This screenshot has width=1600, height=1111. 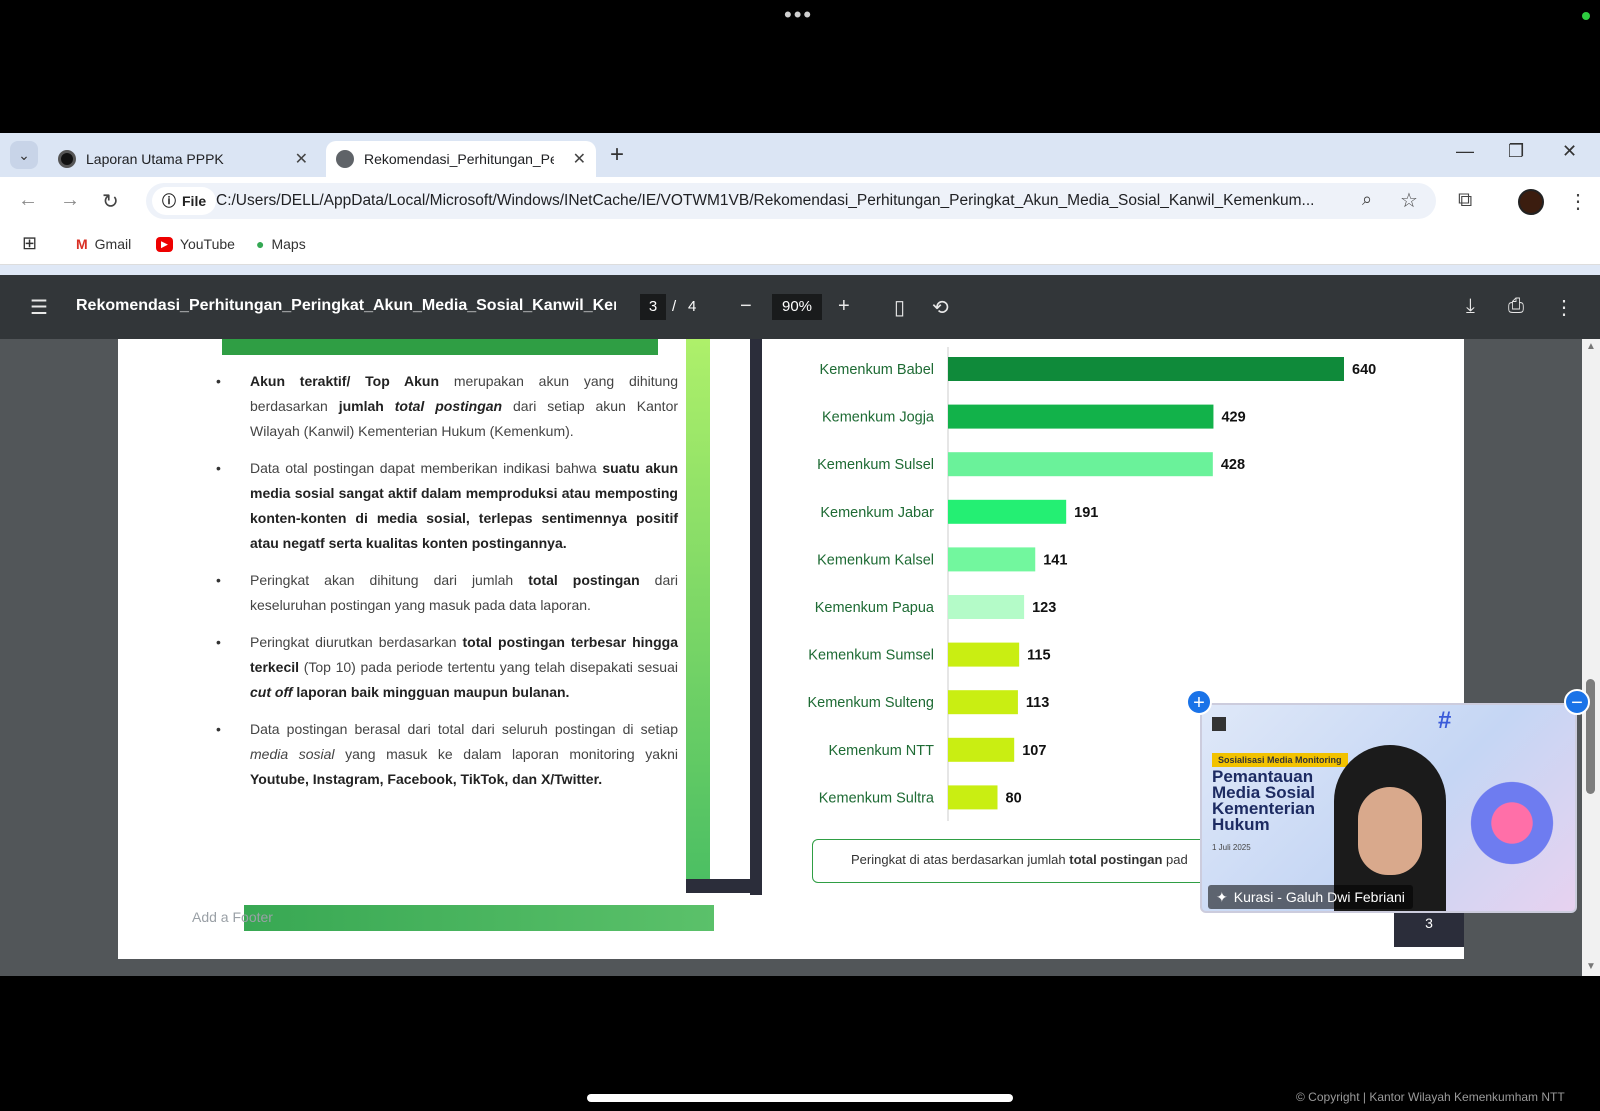 I want to click on bullet-text-run: Peringkat diurutkan berdasarkan, so click(x=356, y=642).